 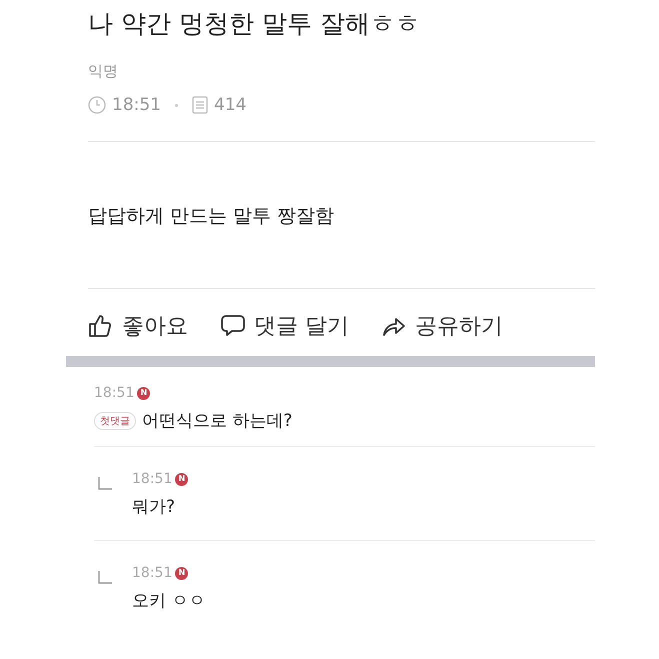 I want to click on post-body: 답답하게 만드는 말투 짱잘함, so click(x=211, y=216).